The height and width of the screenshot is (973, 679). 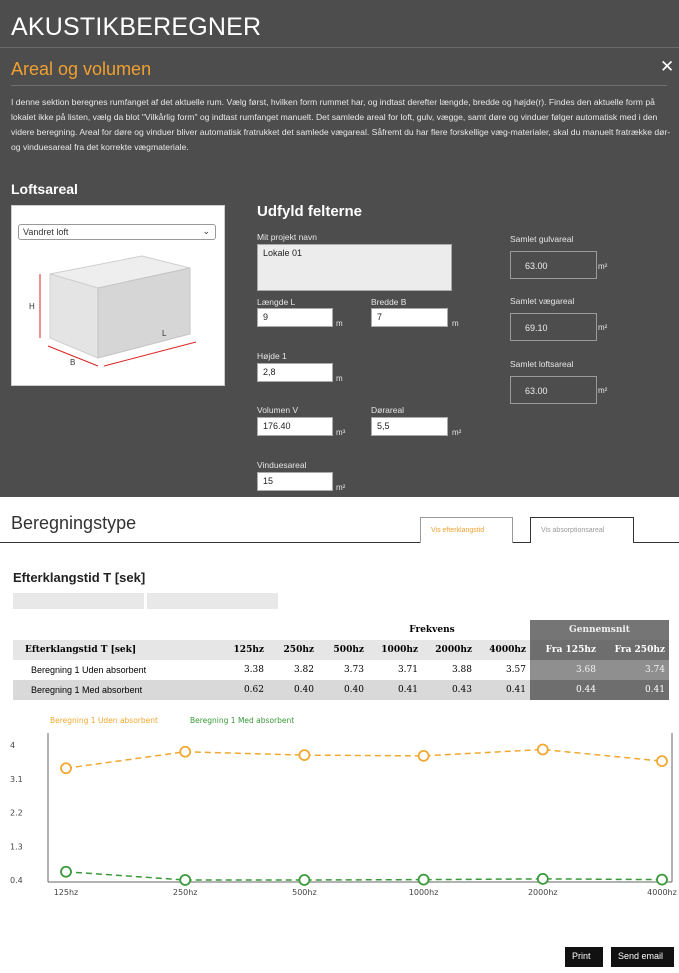 What do you see at coordinates (542, 301) in the screenshot?
I see `wall-area-label: Samlet vægareal` at bounding box center [542, 301].